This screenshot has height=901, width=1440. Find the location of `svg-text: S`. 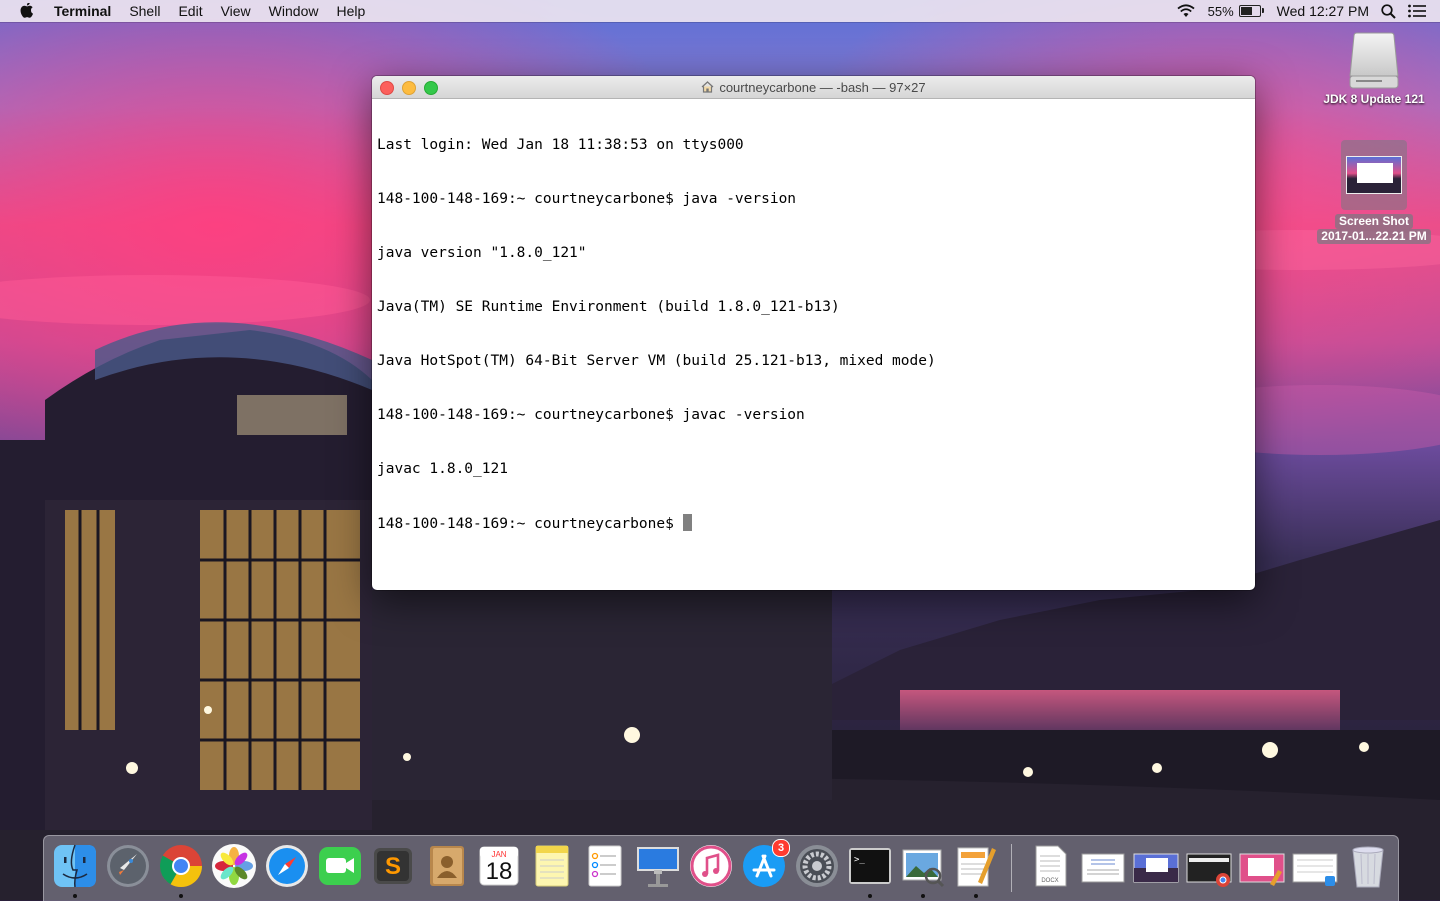

svg-text: S is located at coordinates (393, 866).